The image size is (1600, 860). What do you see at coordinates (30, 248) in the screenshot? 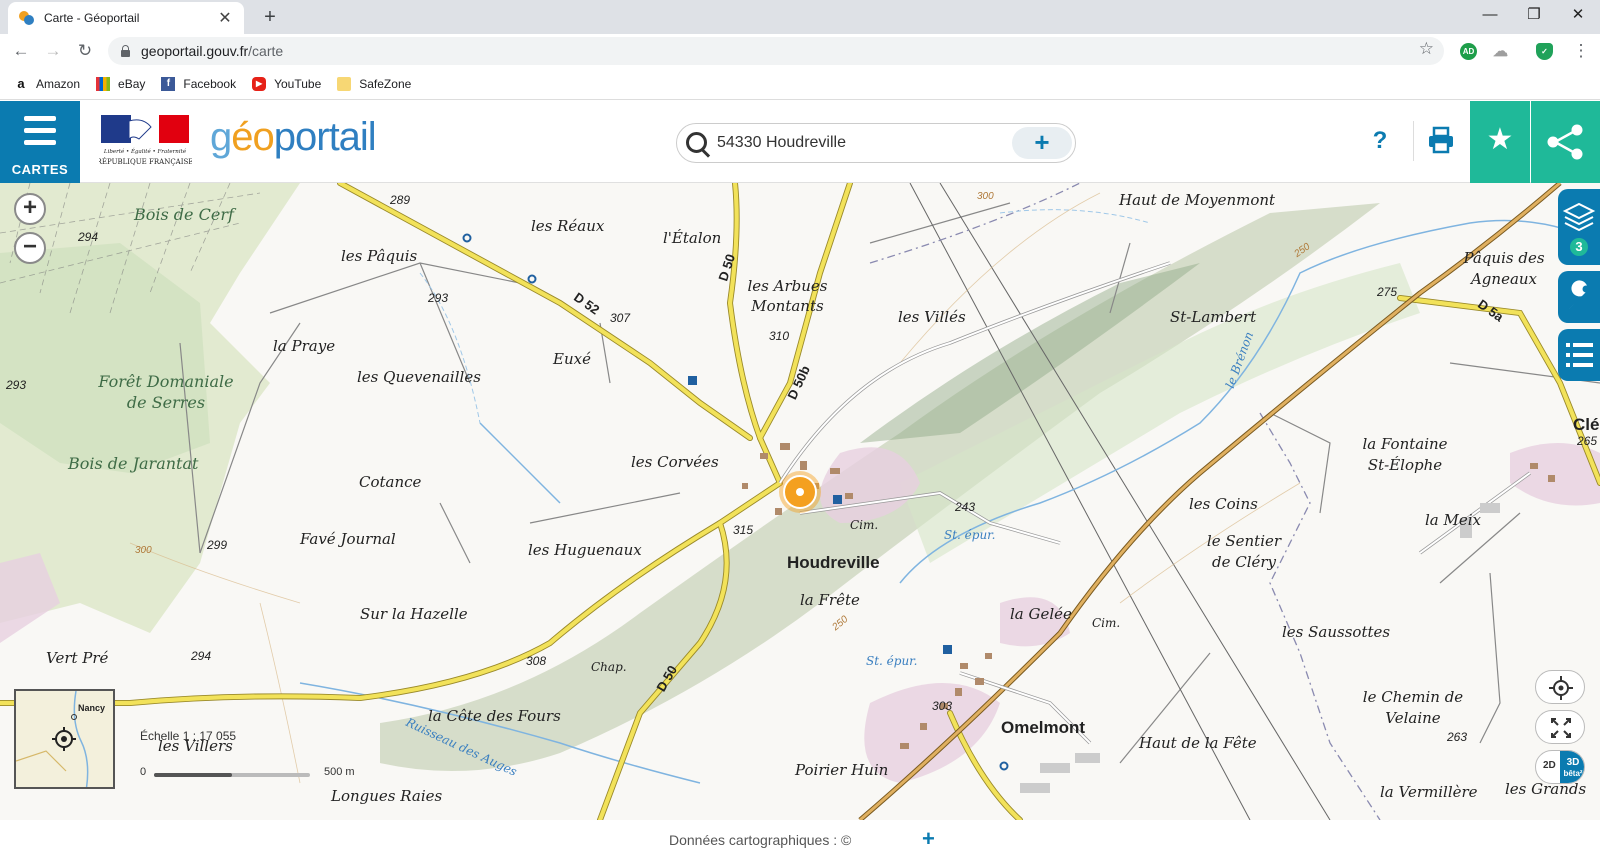
I see `zoom-out-button: −` at bounding box center [30, 248].